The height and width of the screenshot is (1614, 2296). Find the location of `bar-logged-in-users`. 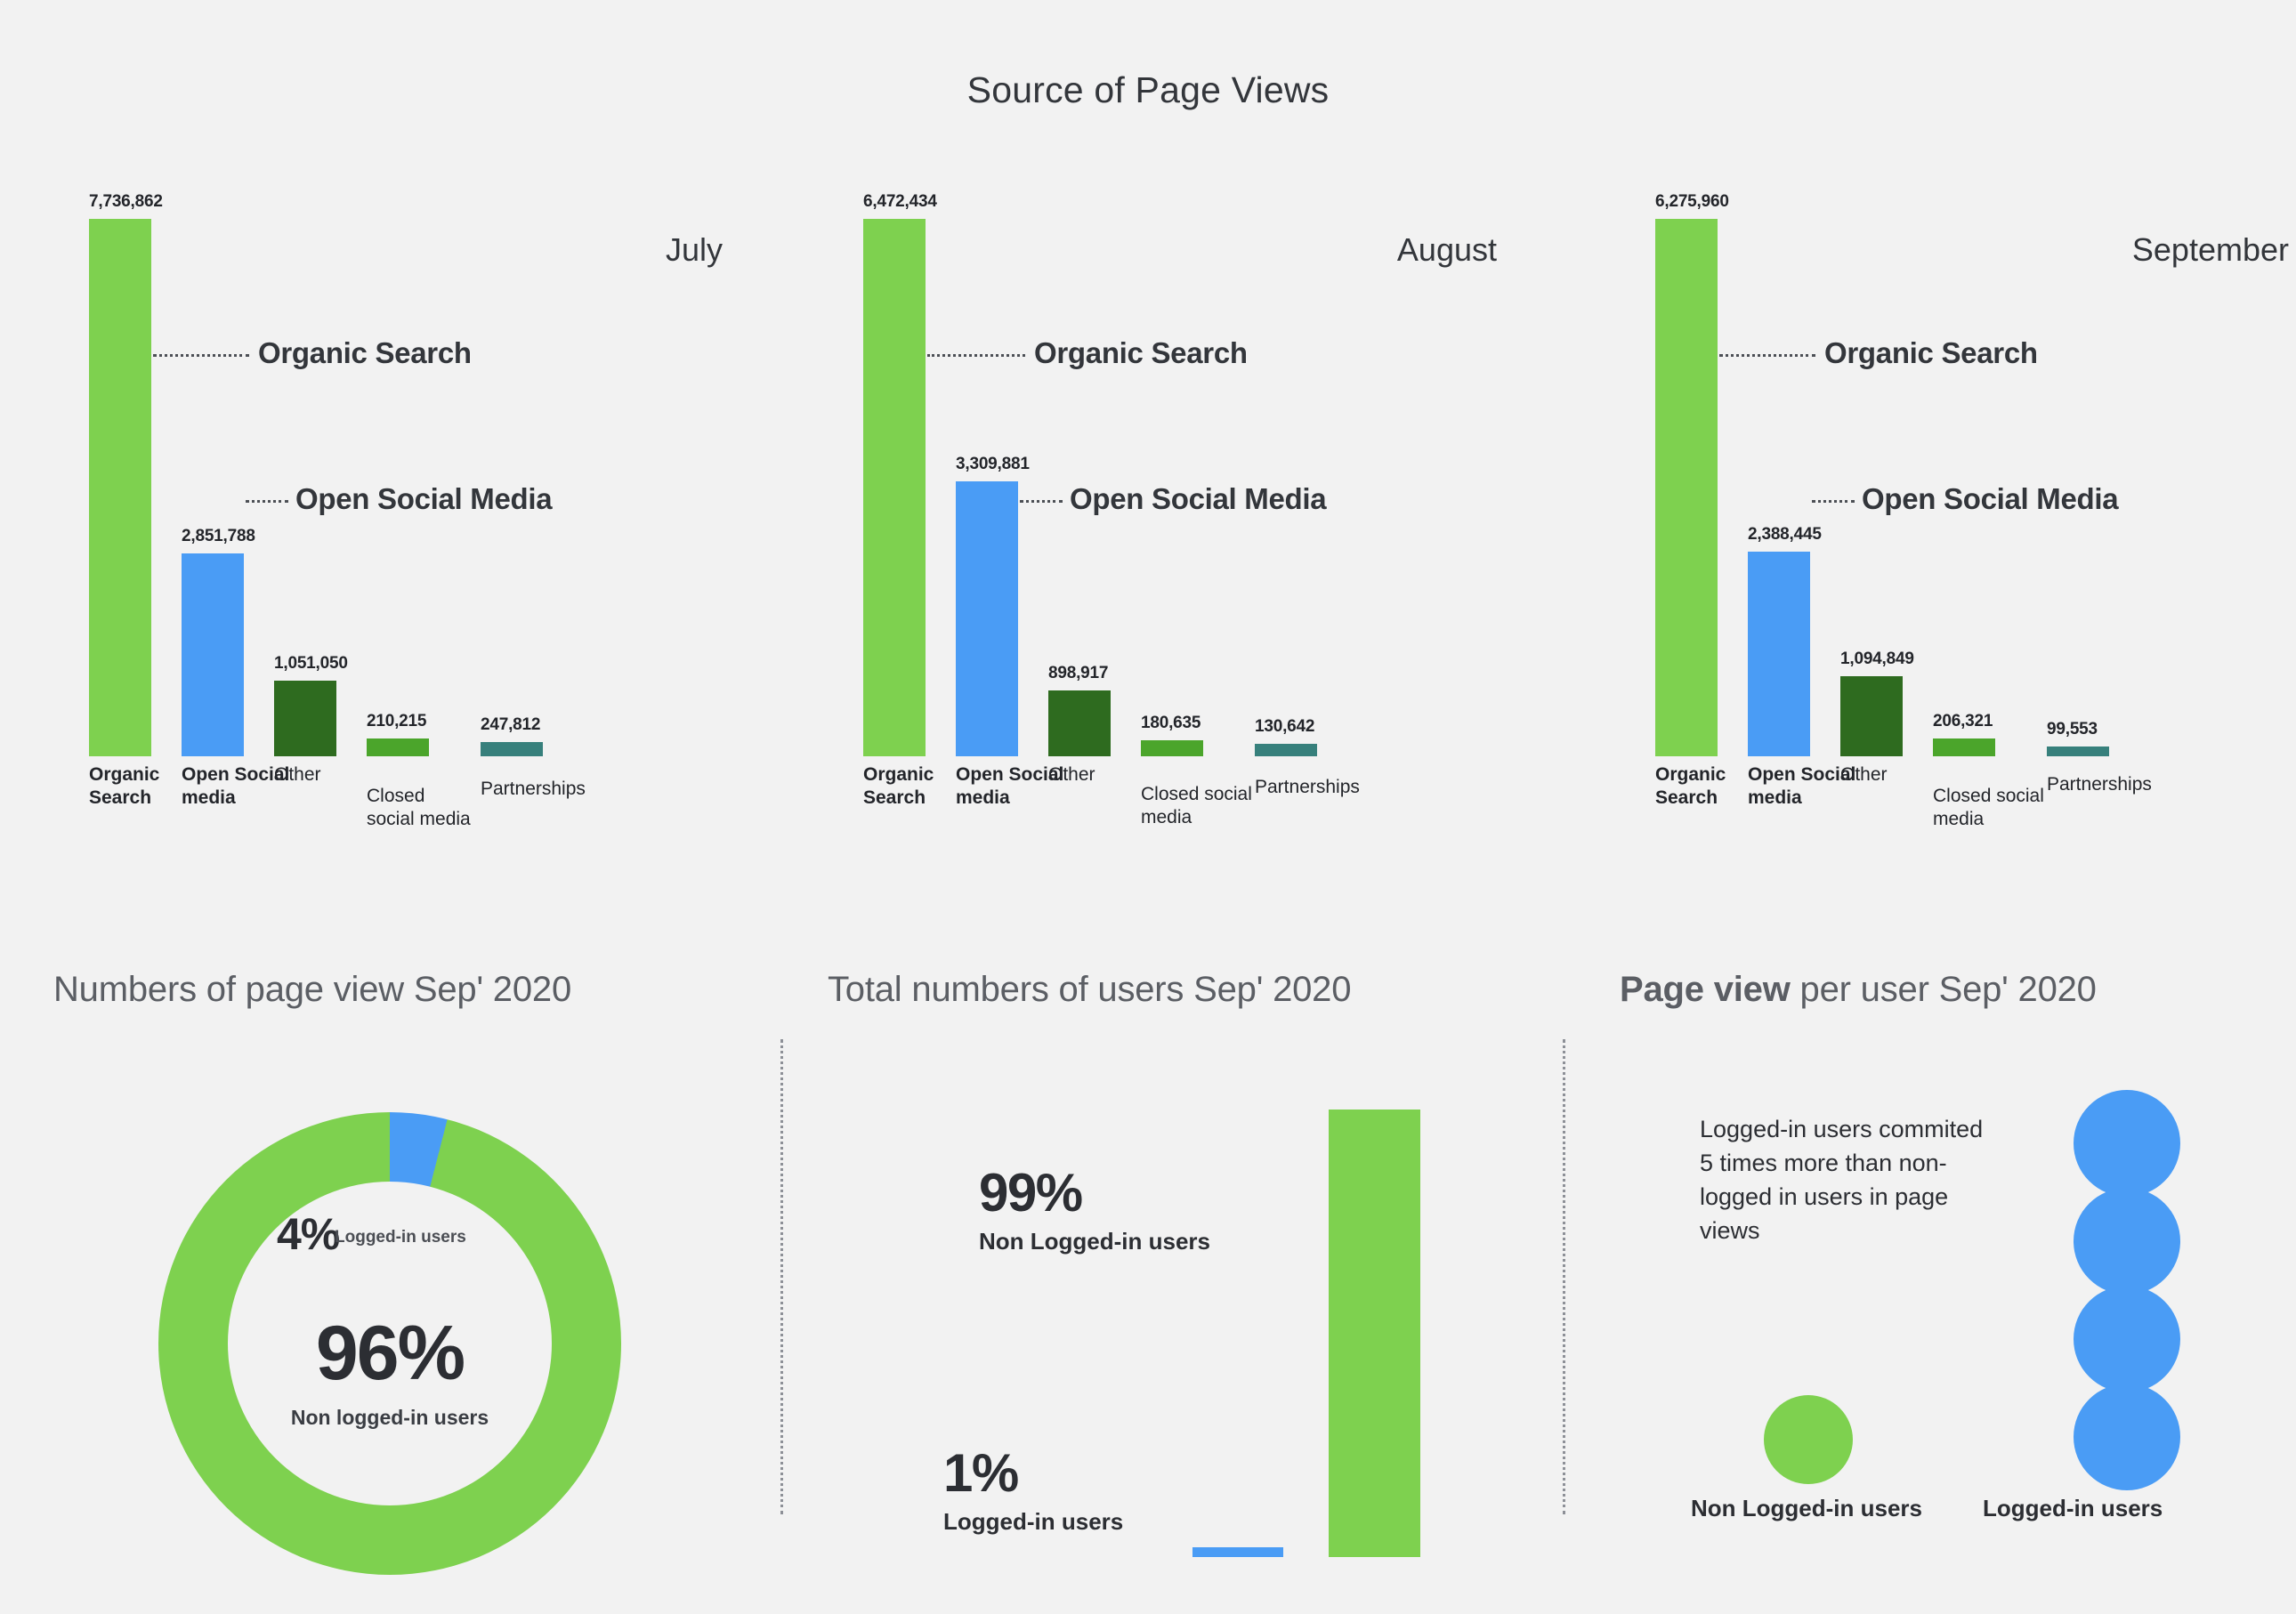

bar-logged-in-users is located at coordinates (1237, 1552).